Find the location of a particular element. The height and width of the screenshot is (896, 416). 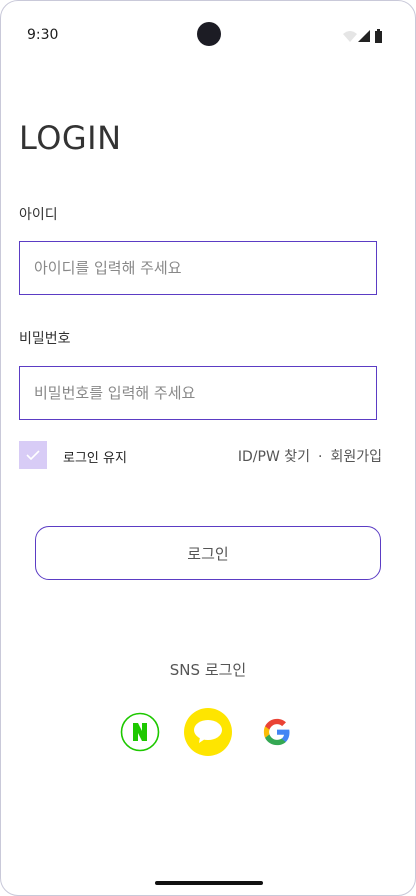

status-time: 9:30 is located at coordinates (43, 35).